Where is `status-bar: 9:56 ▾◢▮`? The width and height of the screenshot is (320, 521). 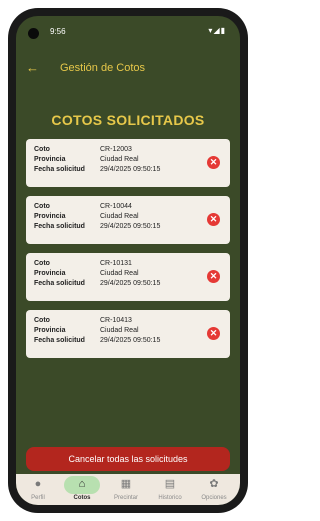
status-bar: 9:56 ▾◢▮ is located at coordinates (128, 33).